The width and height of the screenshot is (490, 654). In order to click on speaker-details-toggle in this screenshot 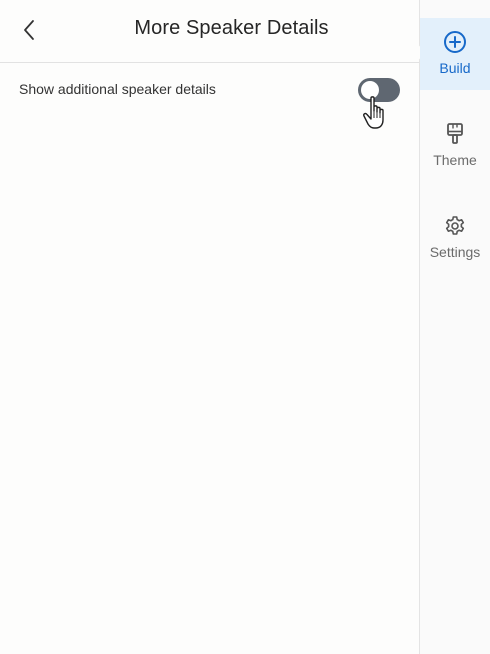, I will do `click(379, 90)`.